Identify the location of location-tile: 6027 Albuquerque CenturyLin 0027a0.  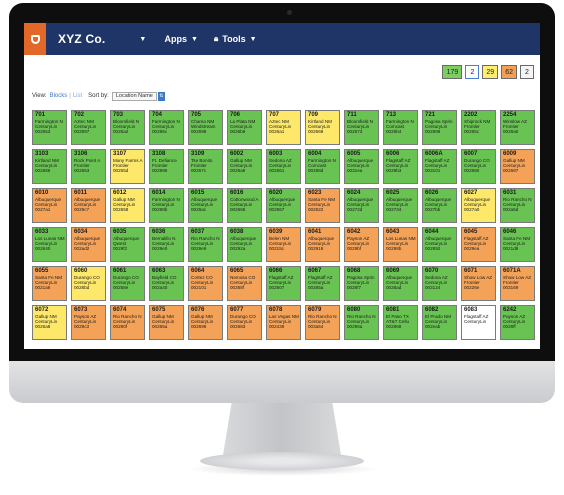
(478, 205).